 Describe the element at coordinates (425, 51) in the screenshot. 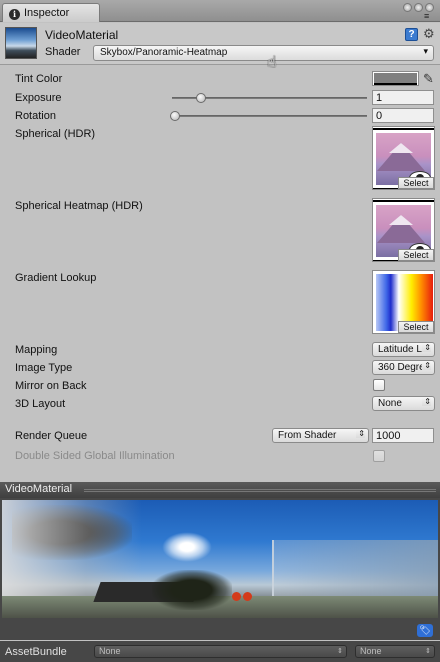

I see `dropdown-arrow-icon: ▾` at that location.